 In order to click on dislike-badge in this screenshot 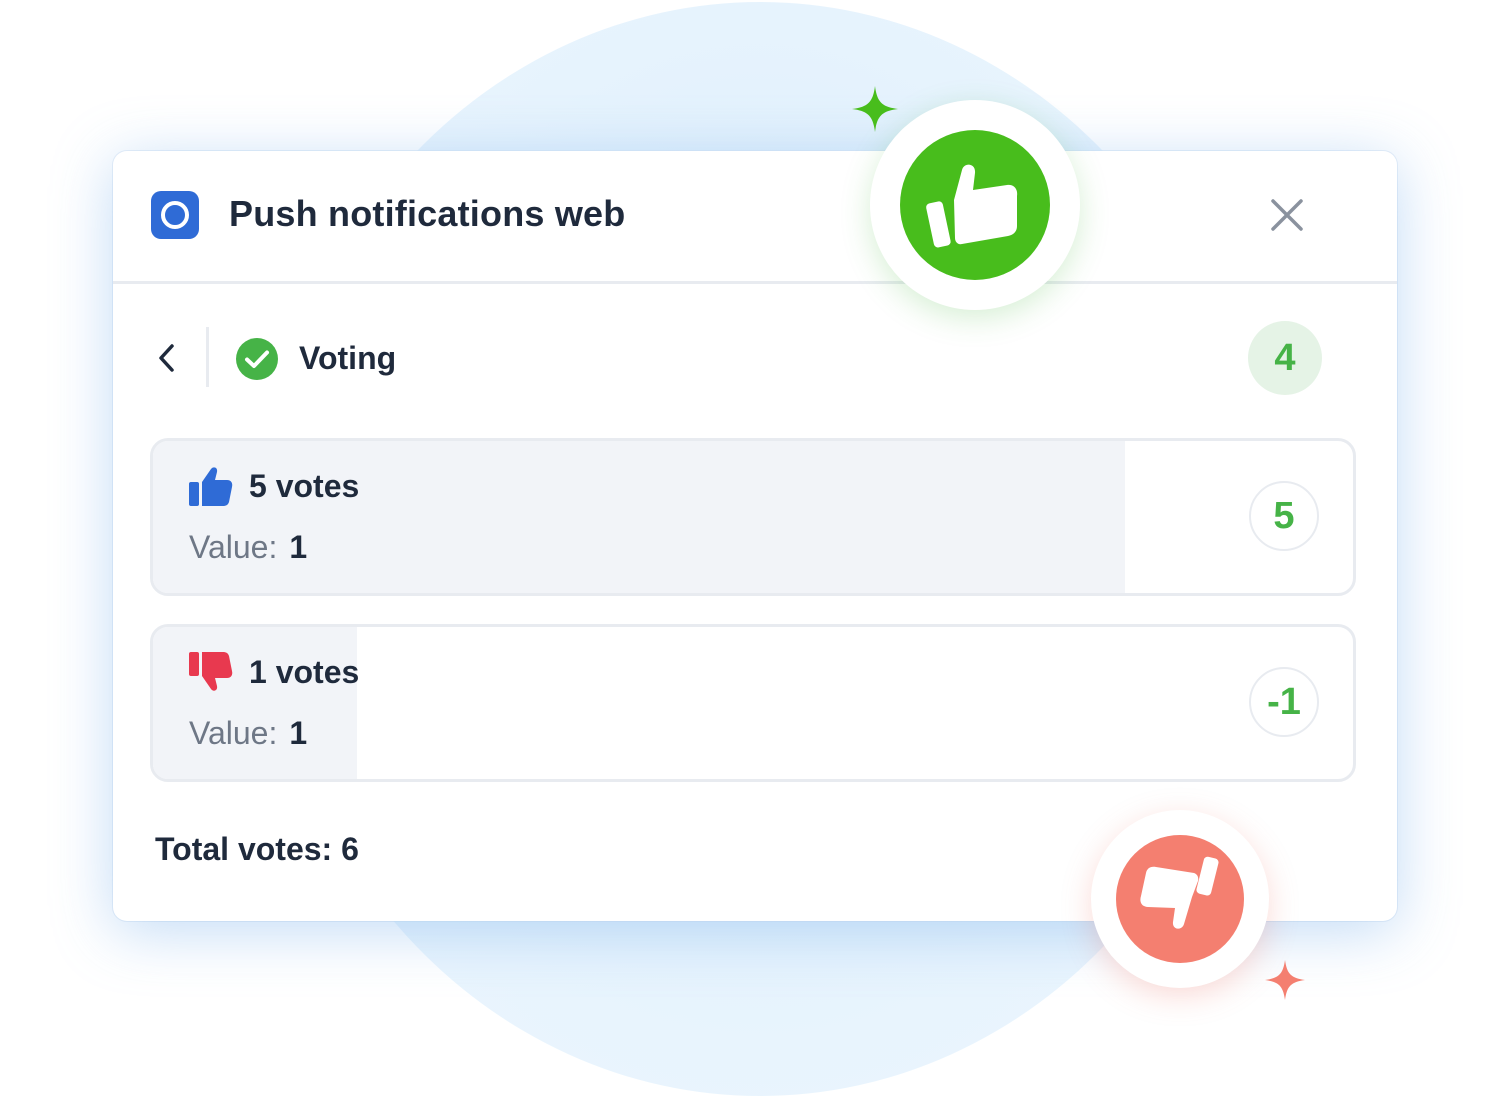, I will do `click(1180, 899)`.